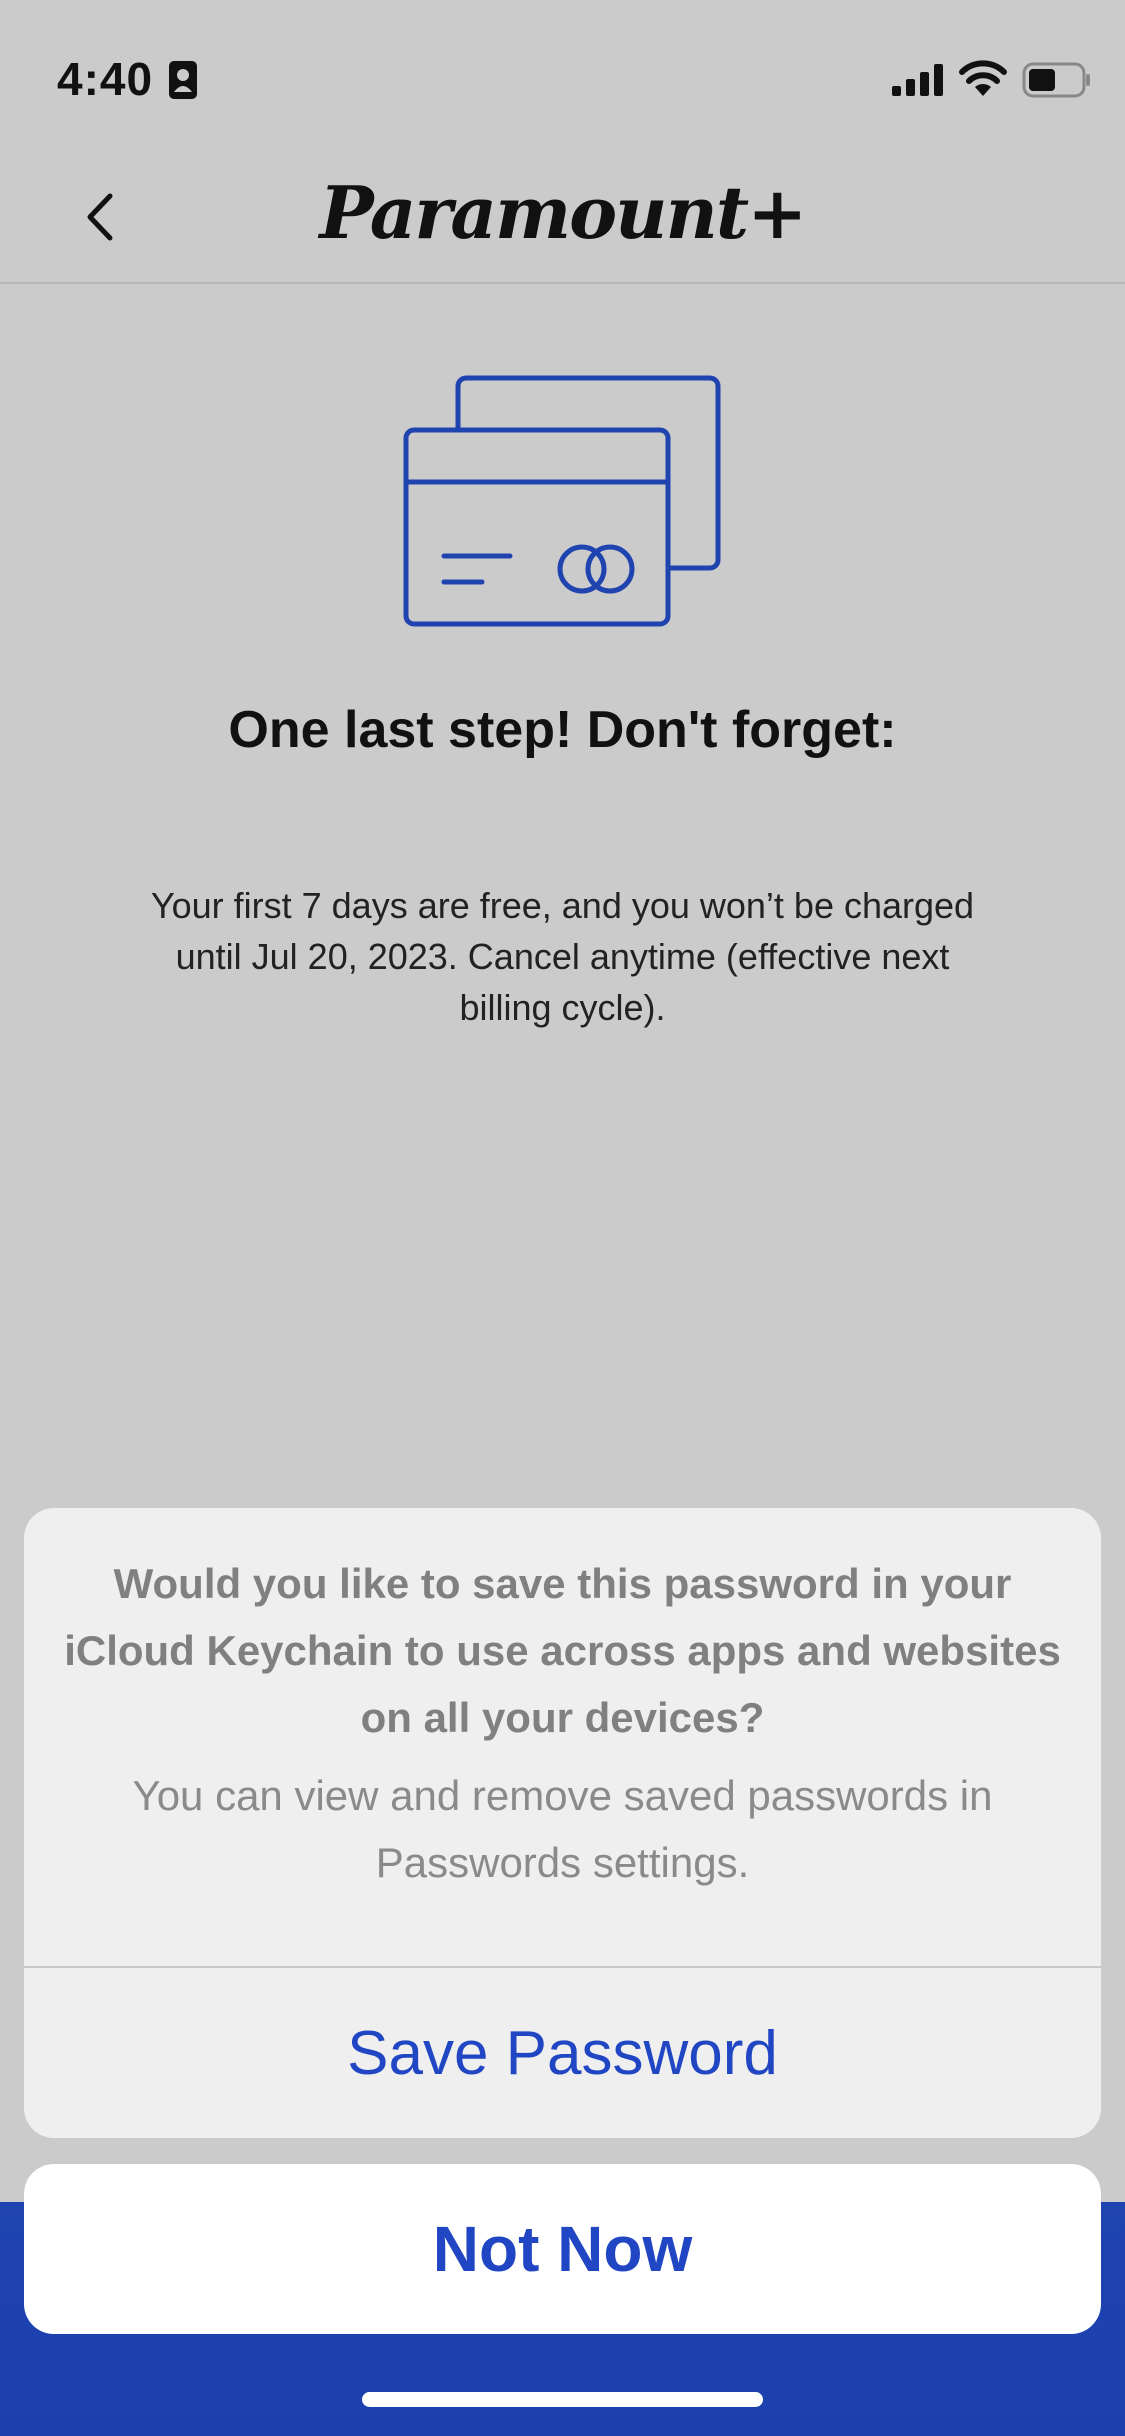 Image resolution: width=1125 pixels, height=2436 pixels. What do you see at coordinates (983, 78) in the screenshot?
I see `wifi-icon` at bounding box center [983, 78].